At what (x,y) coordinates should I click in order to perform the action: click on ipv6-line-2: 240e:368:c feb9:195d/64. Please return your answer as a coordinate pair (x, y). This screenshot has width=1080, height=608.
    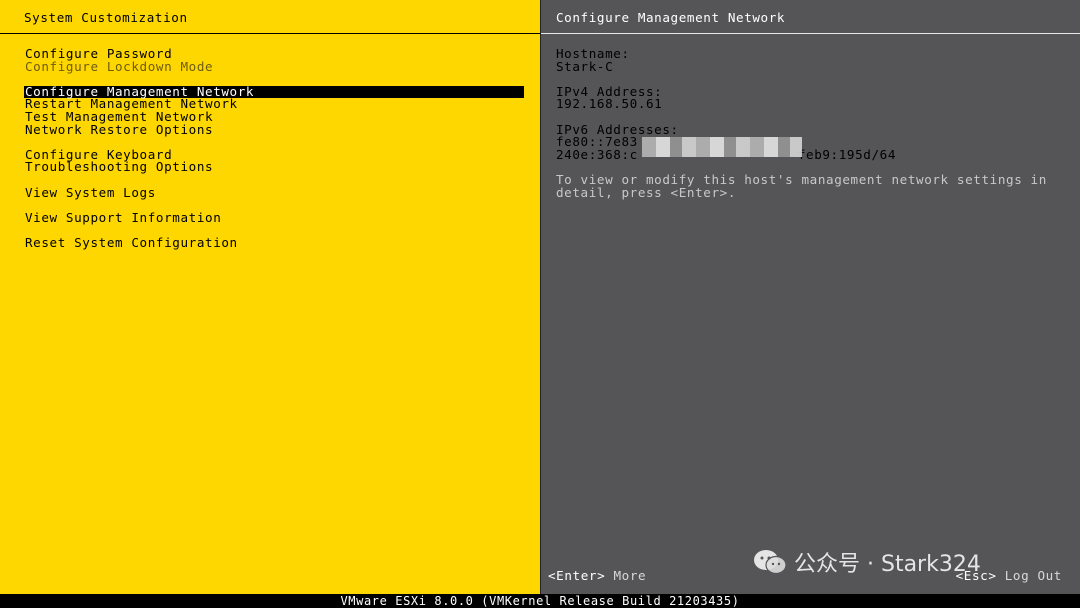
    Looking at the image, I should click on (811, 154).